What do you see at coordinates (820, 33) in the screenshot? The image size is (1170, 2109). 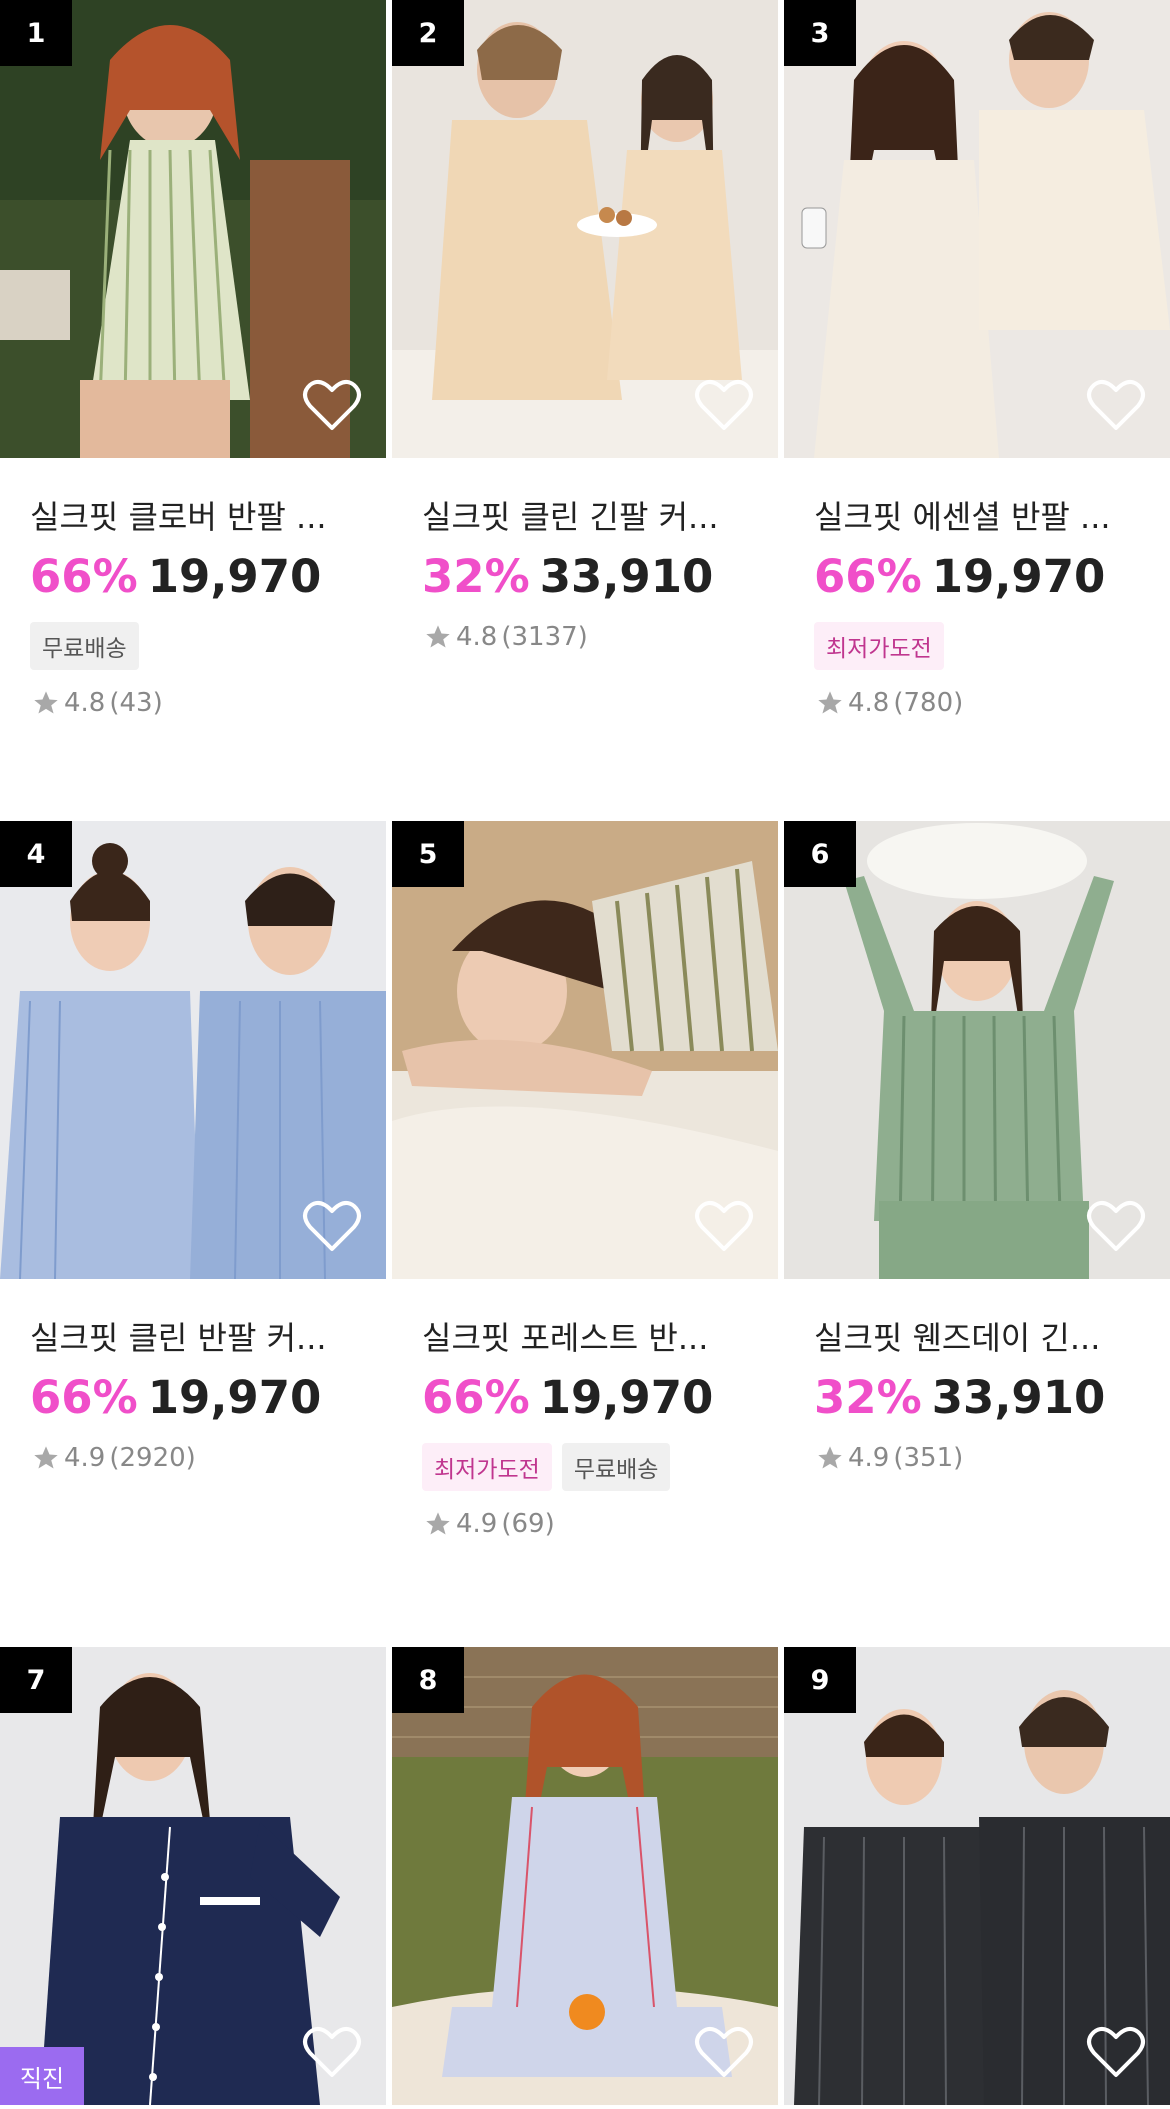 I see `rank-badge: 3` at bounding box center [820, 33].